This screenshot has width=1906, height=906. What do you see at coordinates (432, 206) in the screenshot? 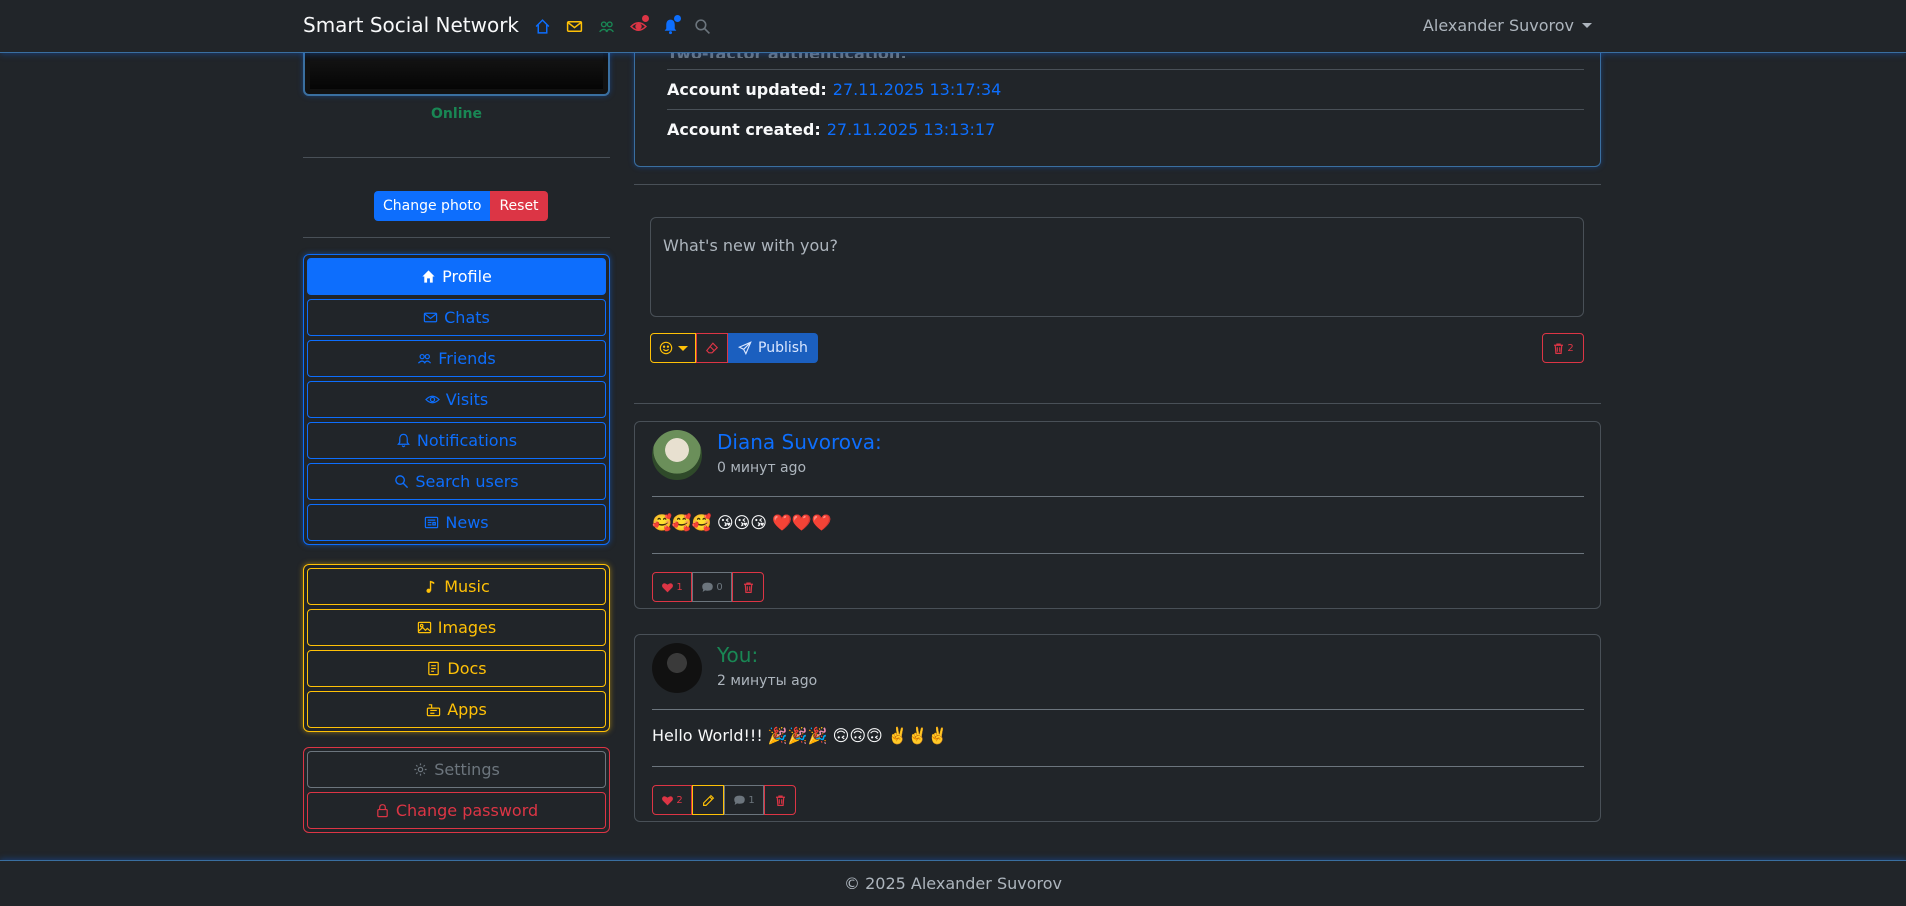
I see `change-photo-button: Change photo` at bounding box center [432, 206].